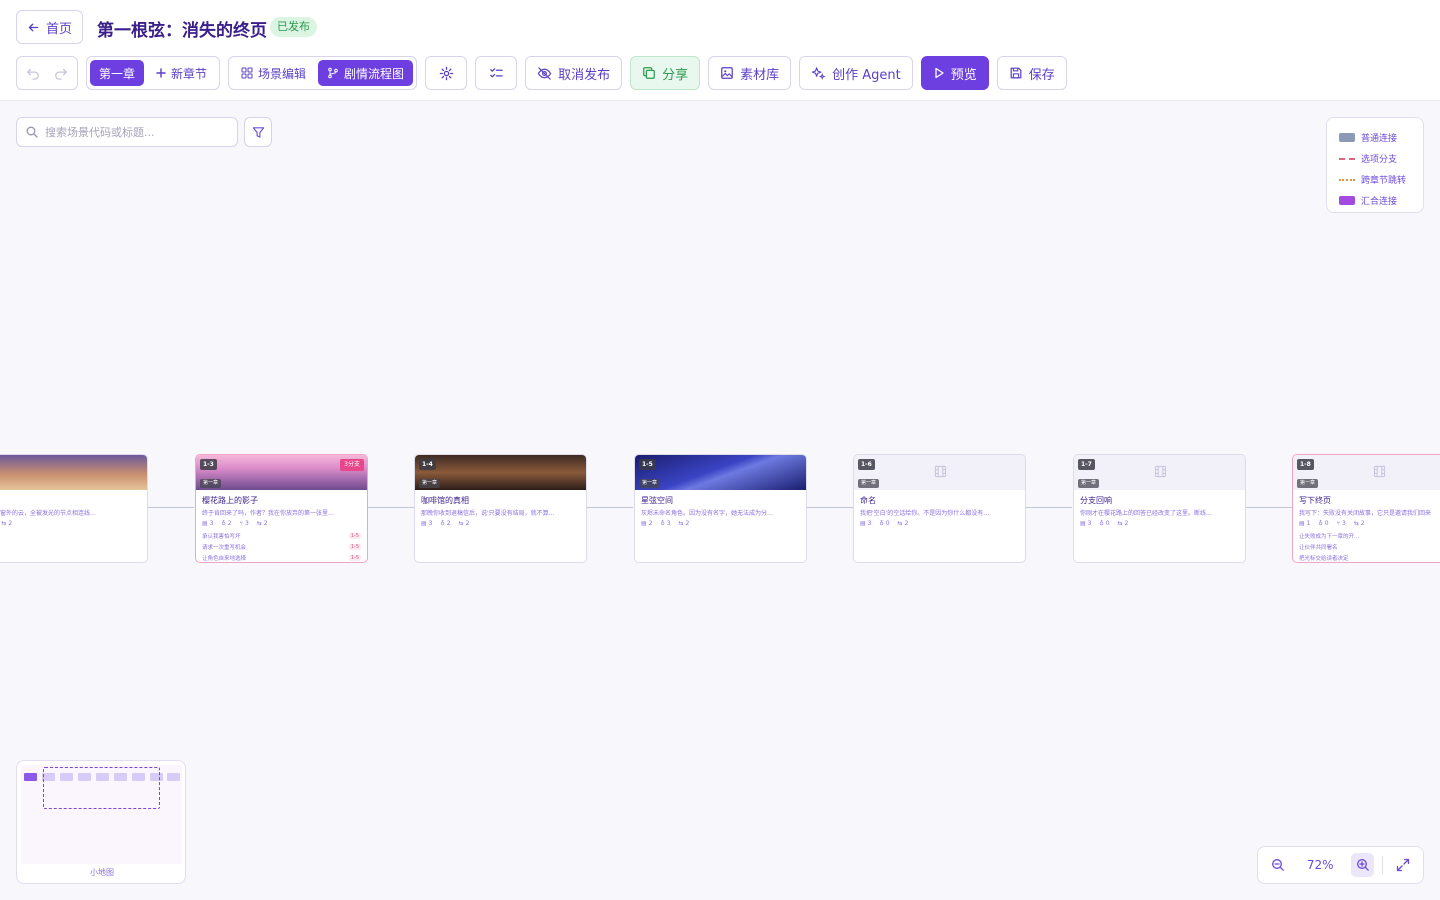  I want to click on agent-button: 创作 Agent, so click(856, 73).